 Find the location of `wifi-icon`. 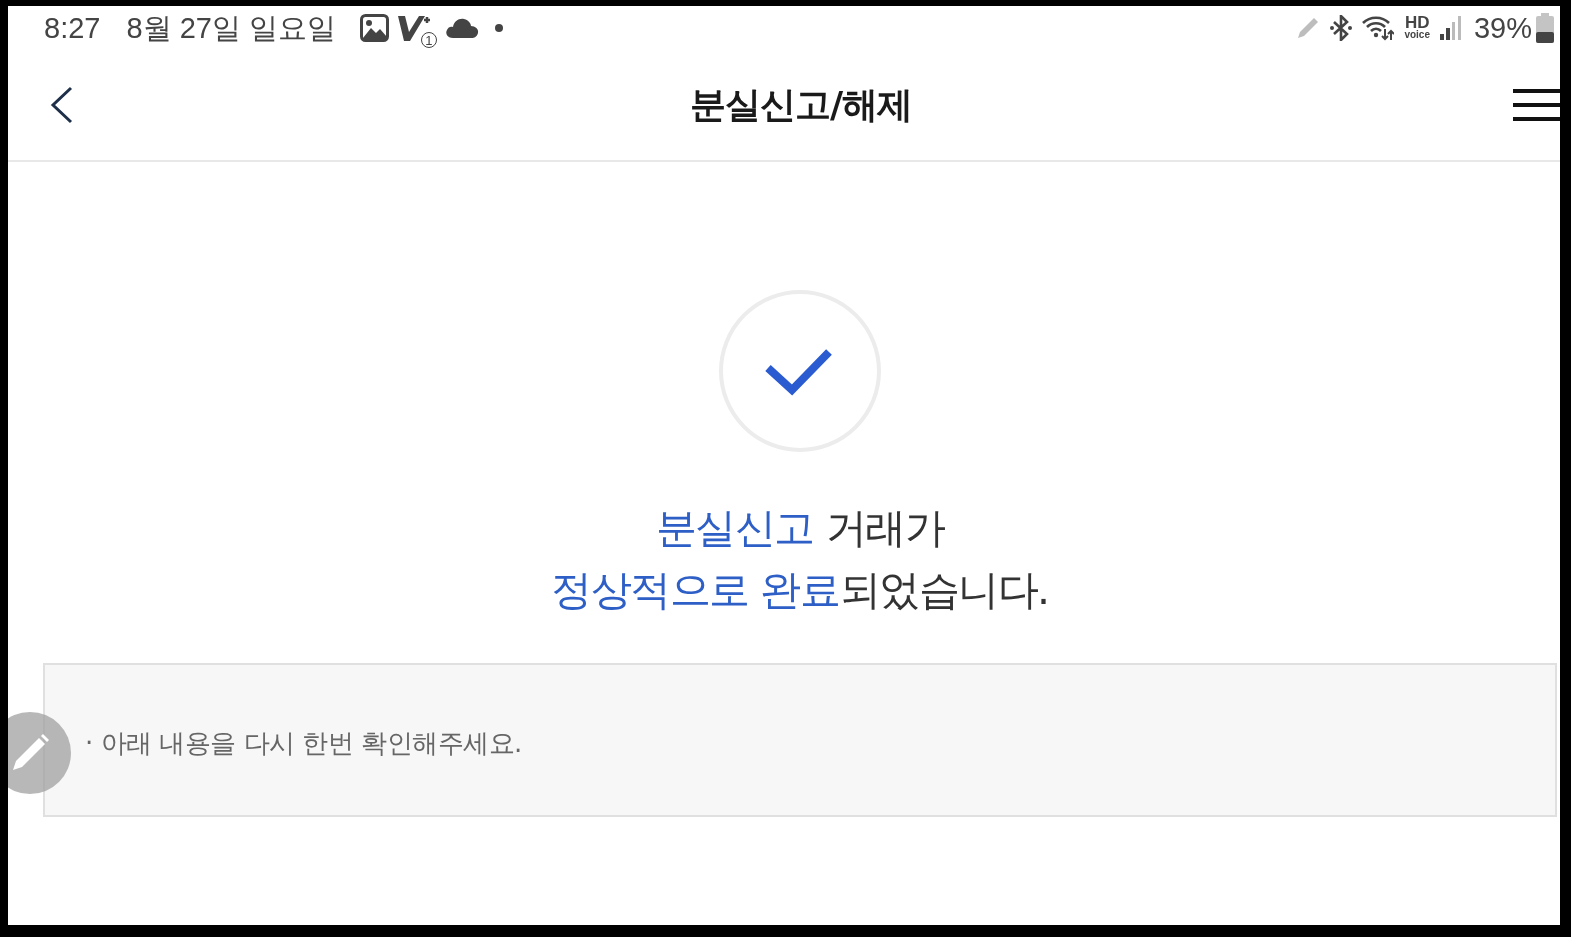

wifi-icon is located at coordinates (1378, 28).